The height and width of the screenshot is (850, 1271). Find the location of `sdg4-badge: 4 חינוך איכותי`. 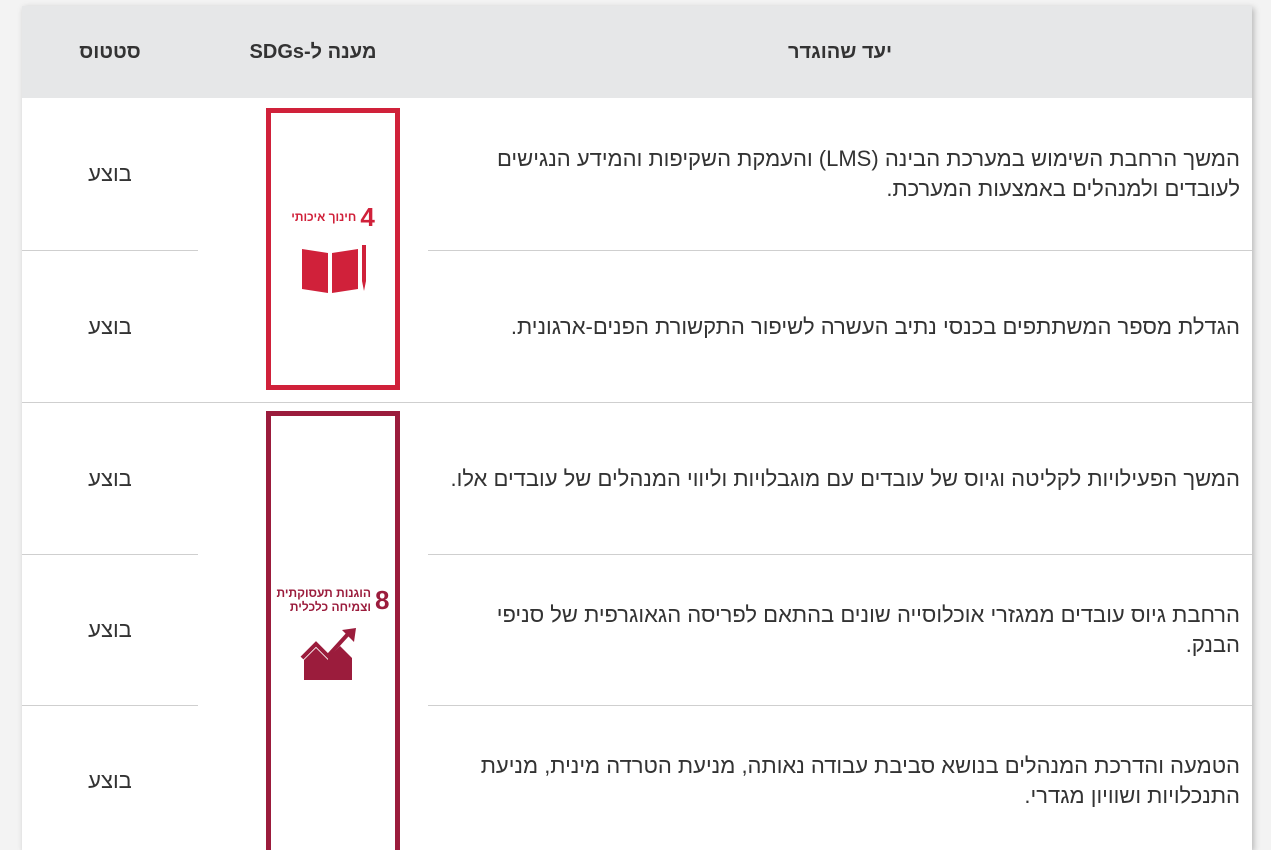

sdg4-badge: 4 חינוך איכותי is located at coordinates (333, 249).